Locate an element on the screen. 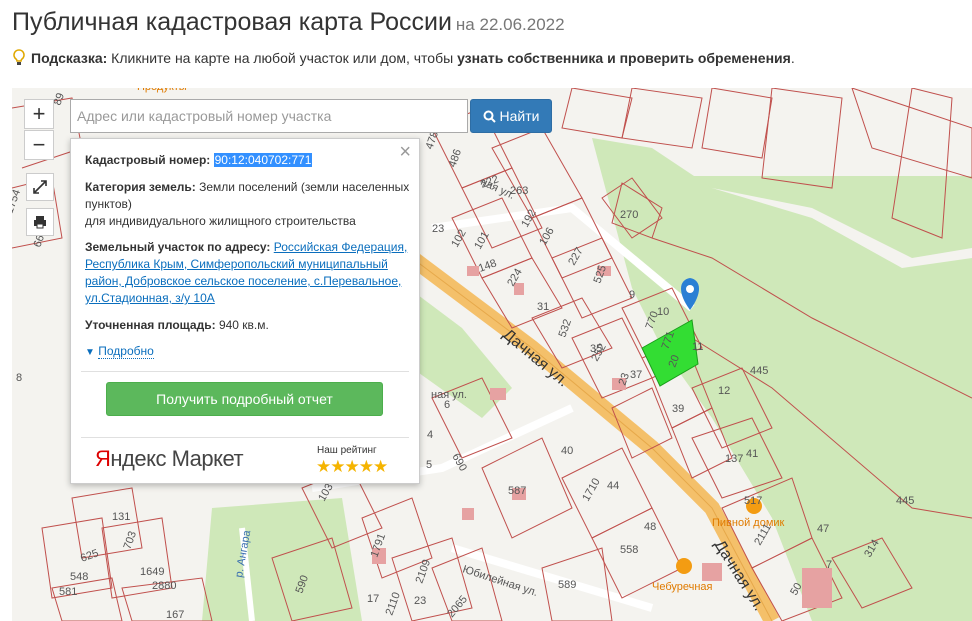 Image resolution: width=972 pixels, height=621 pixels. address-label: Земельный участок по адресу: is located at coordinates (178, 247).